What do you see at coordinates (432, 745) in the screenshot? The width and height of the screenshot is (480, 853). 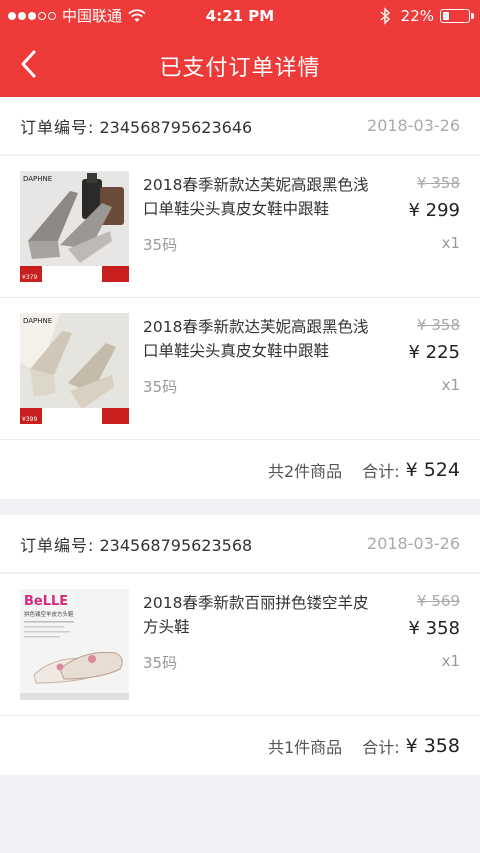 I see `order-total: ¥ 358` at bounding box center [432, 745].